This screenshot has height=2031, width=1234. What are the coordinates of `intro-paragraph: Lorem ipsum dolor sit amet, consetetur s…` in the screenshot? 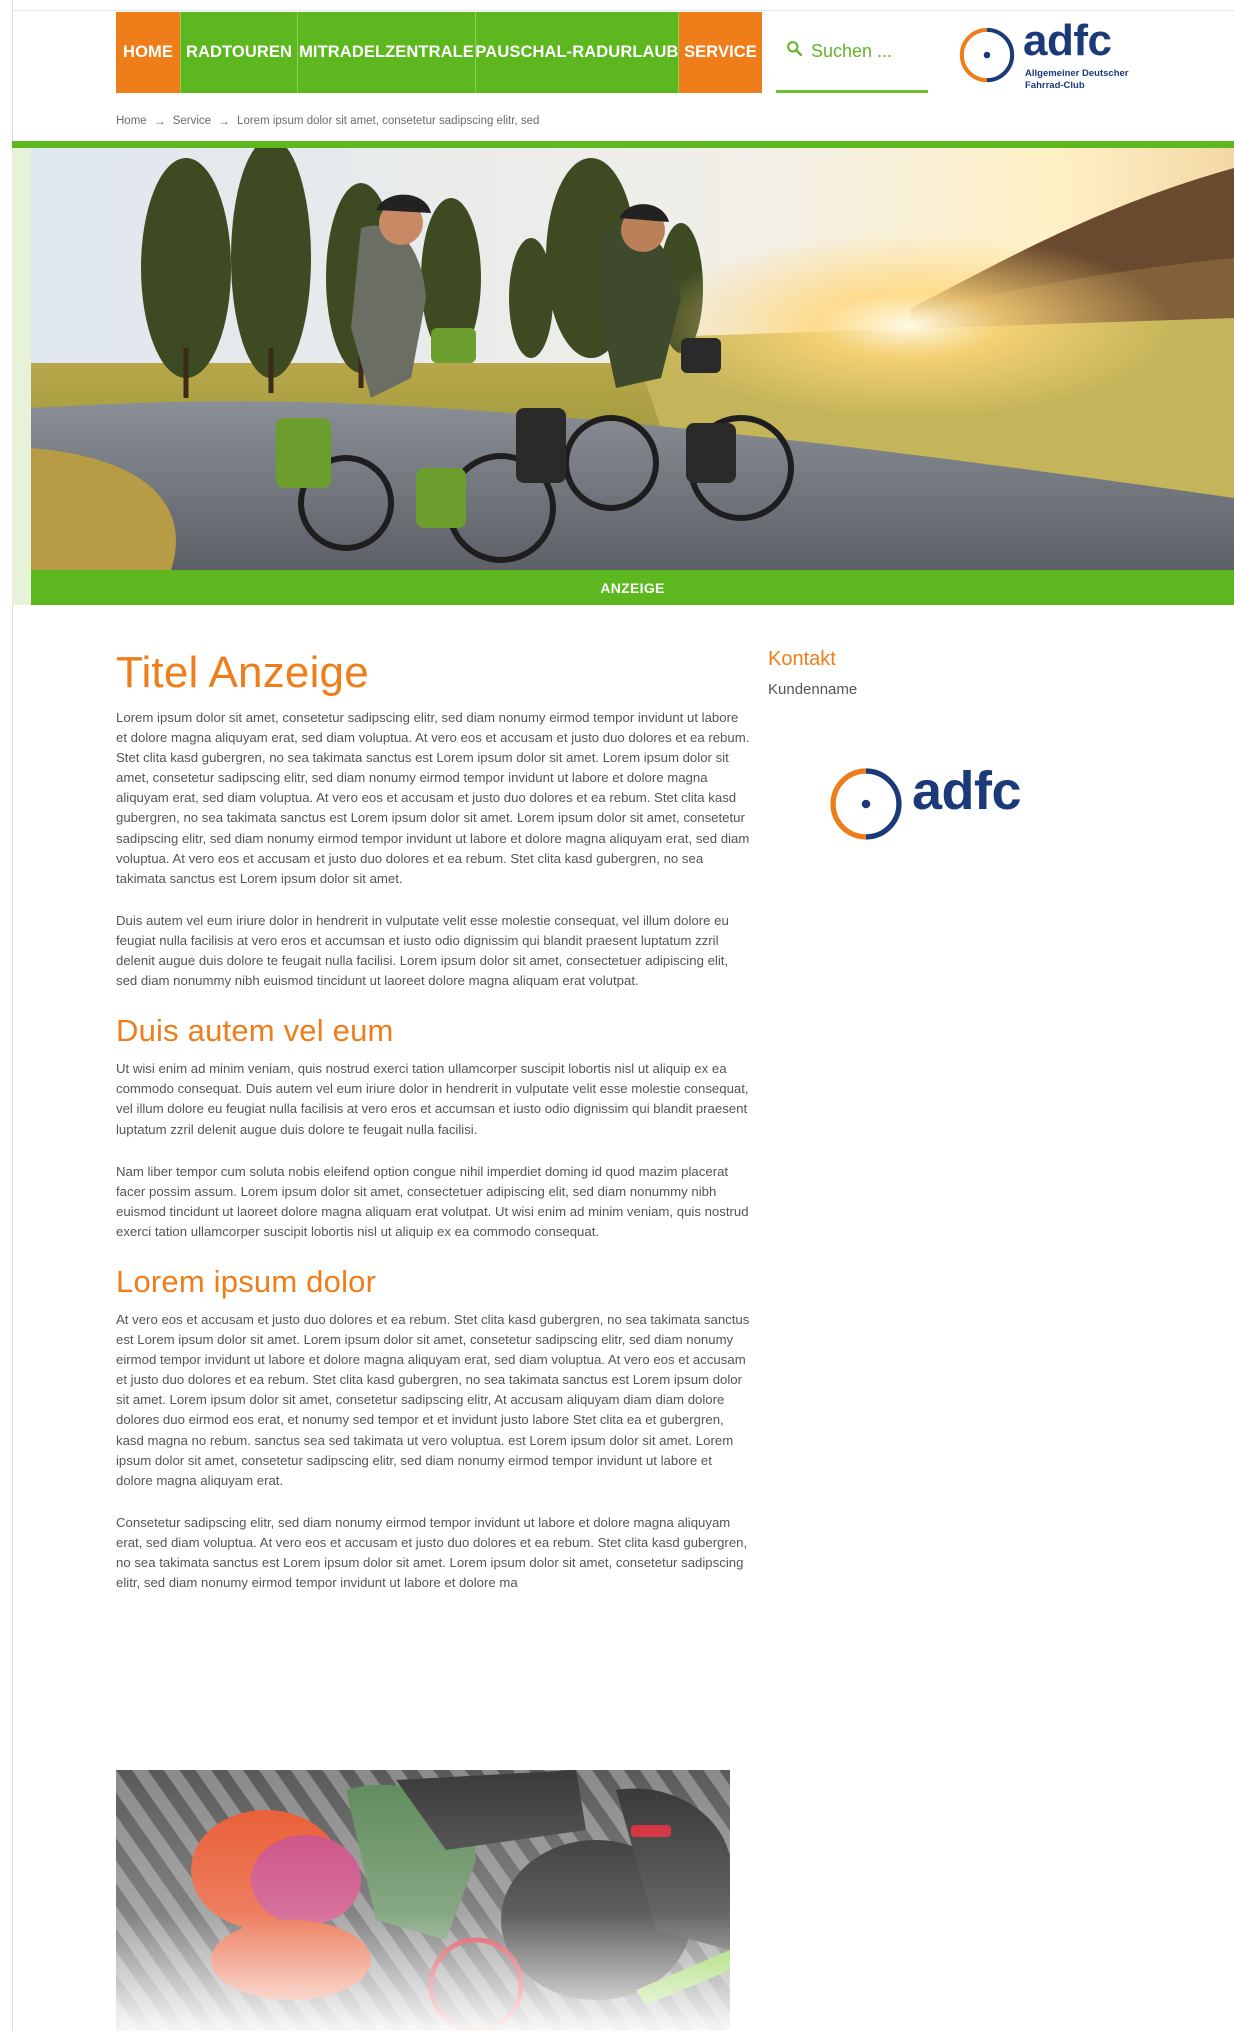 It's located at (433, 798).